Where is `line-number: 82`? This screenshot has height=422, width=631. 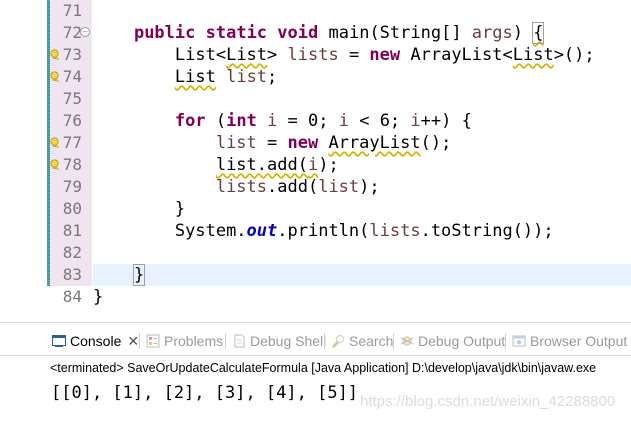 line-number: 82 is located at coordinates (72, 252).